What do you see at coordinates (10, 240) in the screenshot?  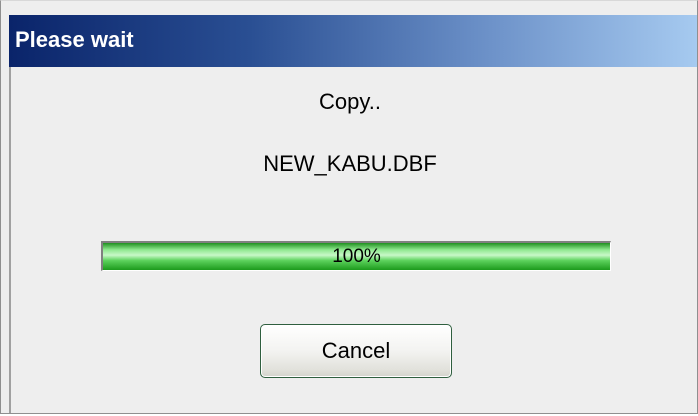 I see `dialog-frame-edge` at bounding box center [10, 240].